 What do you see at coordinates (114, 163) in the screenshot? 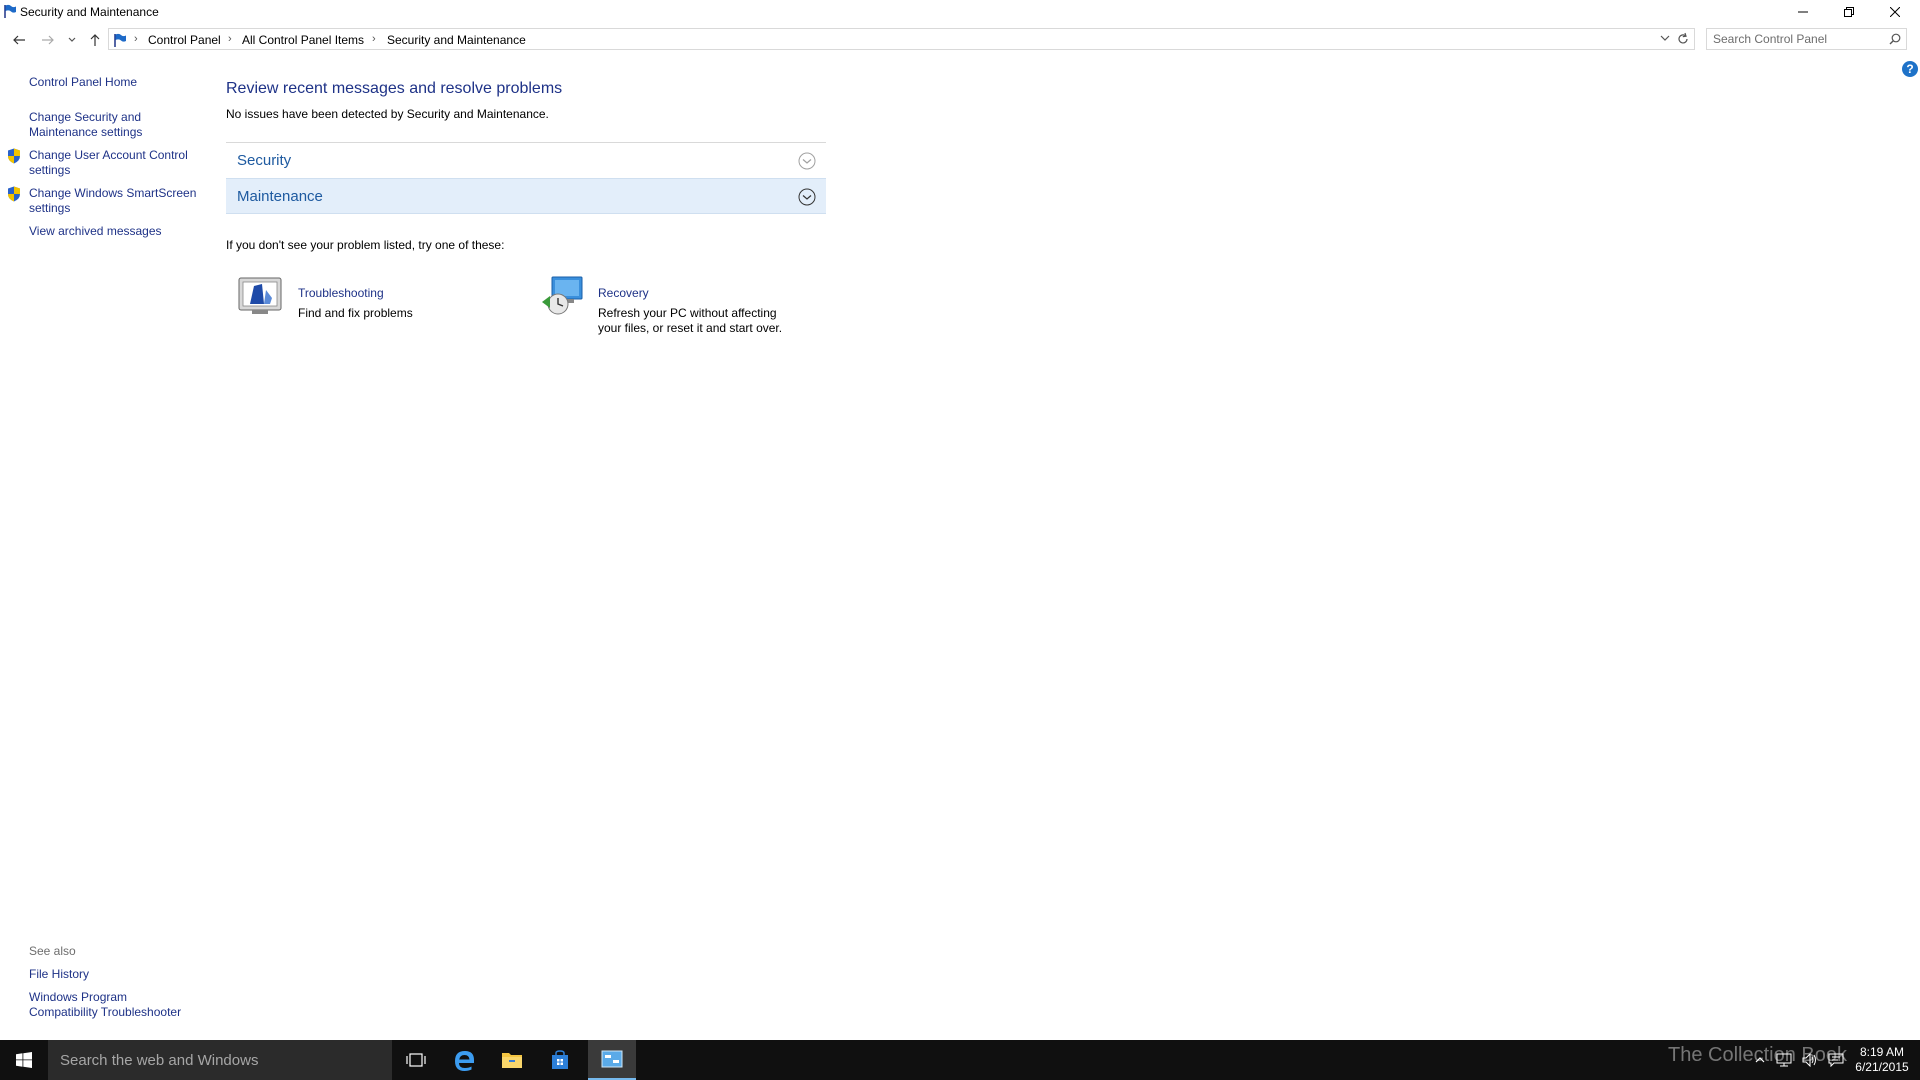
I see `change-uac-settings-link: Change User Account Control settings` at bounding box center [114, 163].